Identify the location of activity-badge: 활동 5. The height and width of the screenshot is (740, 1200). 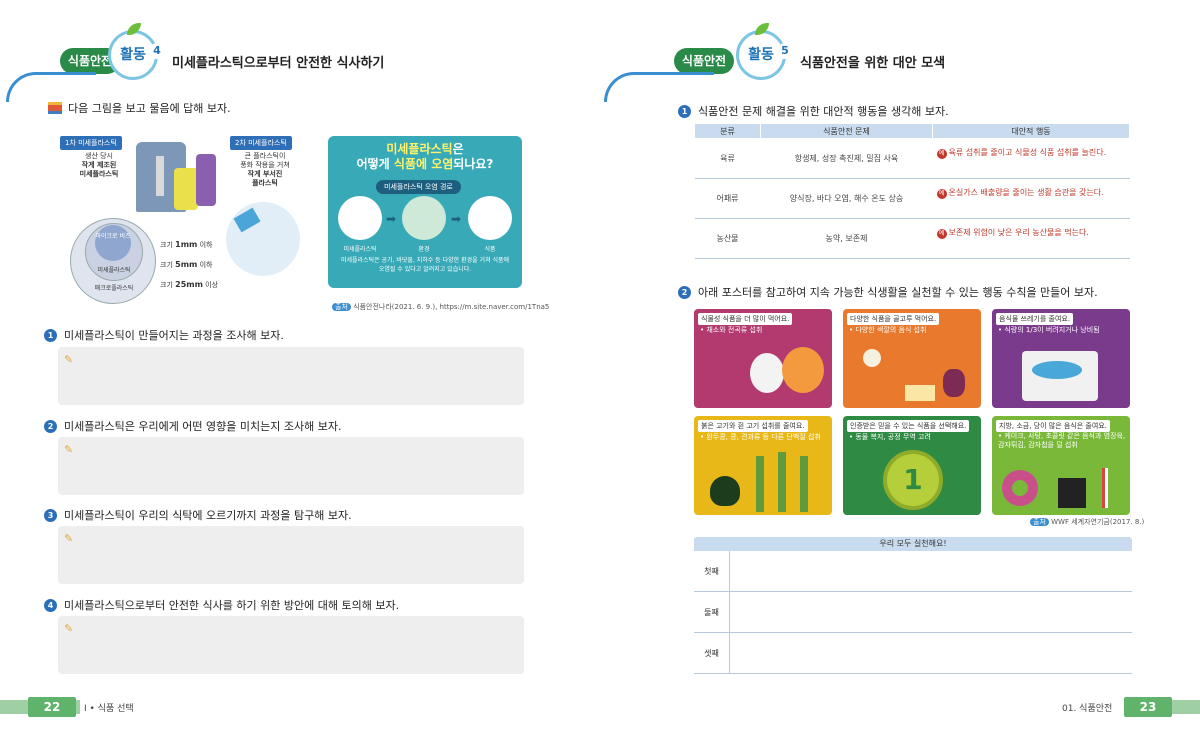
(764, 51).